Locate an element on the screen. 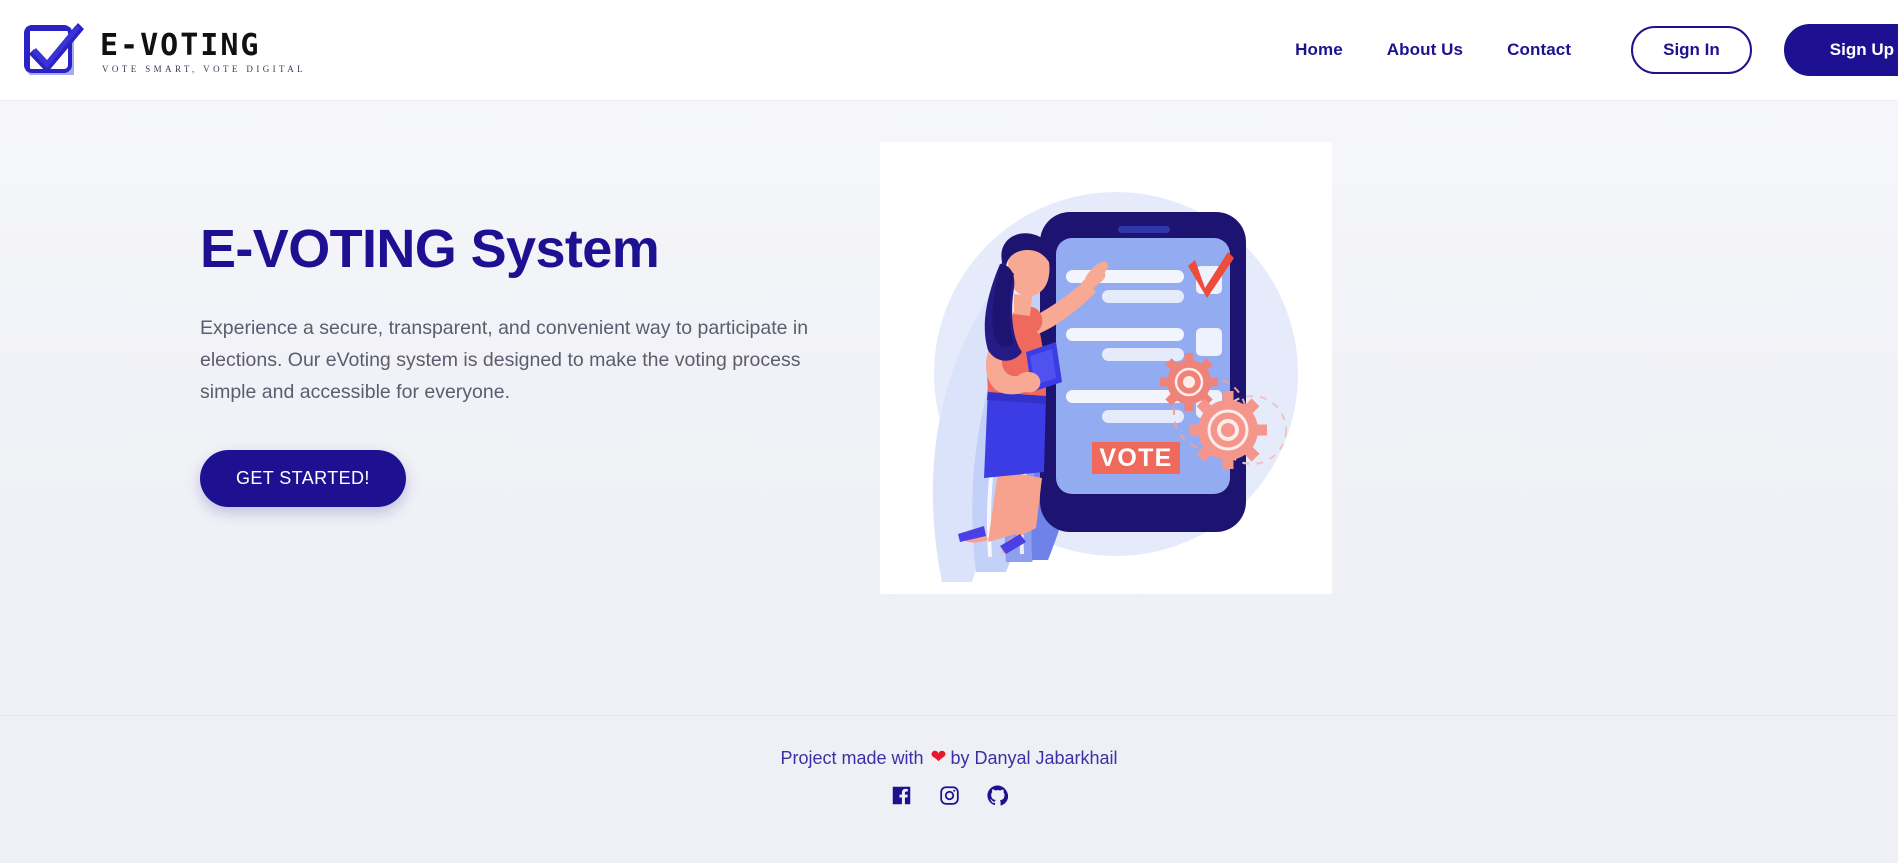 The image size is (1898, 863). nav-link-home: Home is located at coordinates (1319, 50).